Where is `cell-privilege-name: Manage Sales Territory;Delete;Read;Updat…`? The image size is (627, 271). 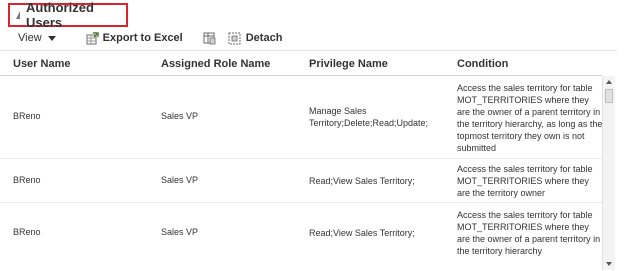
cell-privilege-name: Manage Sales Territory;Delete;Read;Updat… is located at coordinates (369, 117).